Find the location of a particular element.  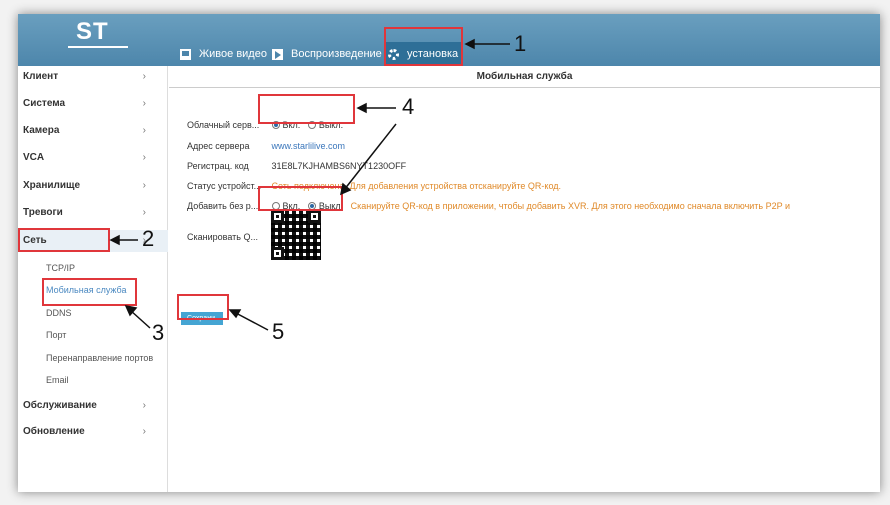

arrow-1-head is located at coordinates (469, 44).